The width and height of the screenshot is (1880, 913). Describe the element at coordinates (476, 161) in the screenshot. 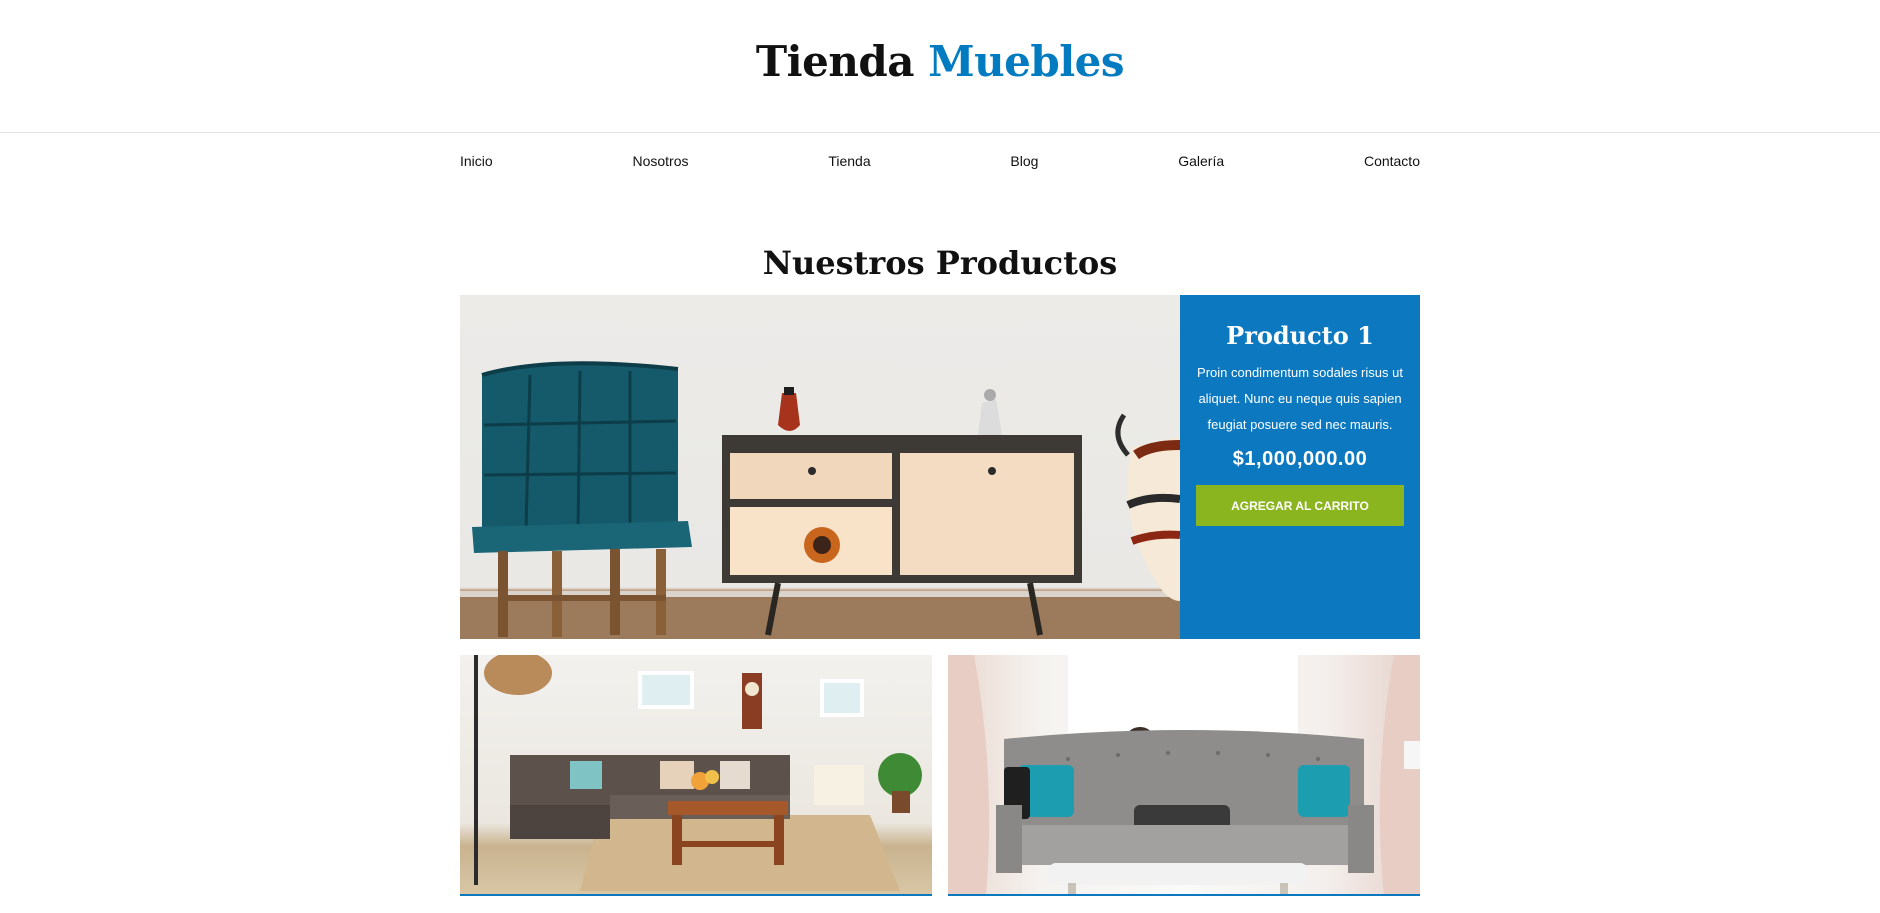

I see `nav-link-inicio: Inicio` at that location.